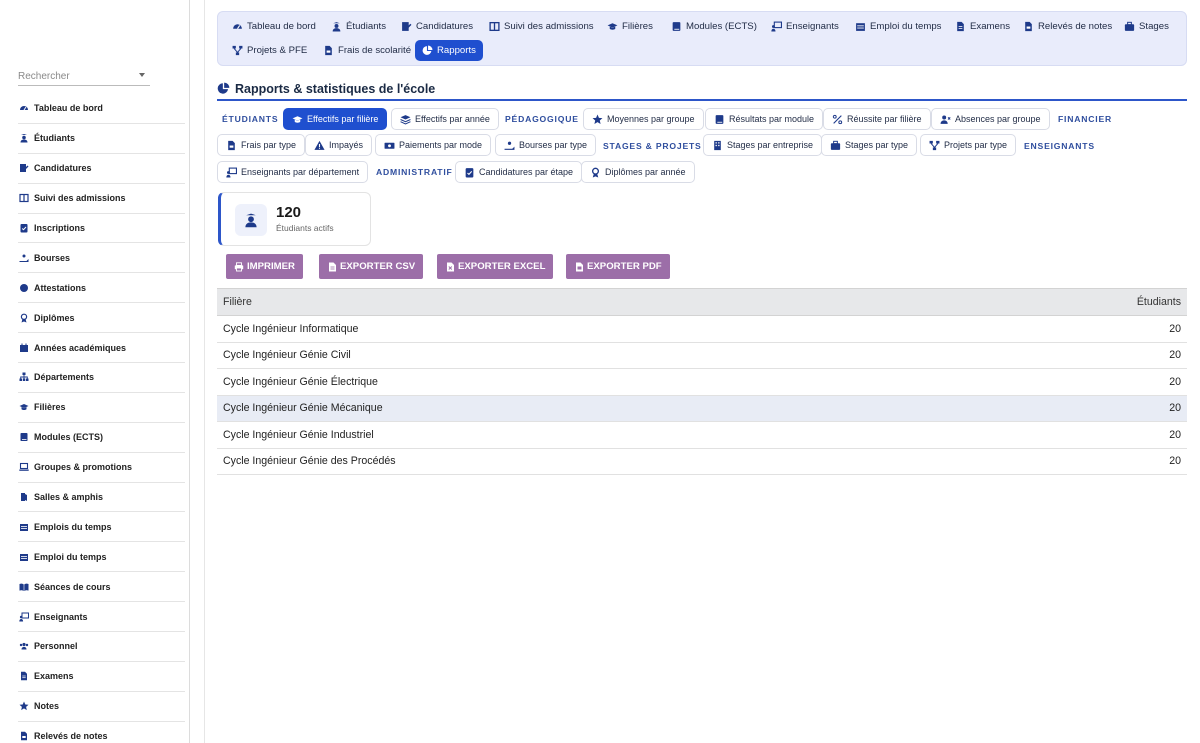 The height and width of the screenshot is (743, 1200). Describe the element at coordinates (1067, 26) in the screenshot. I see `topnav-item-releves-de-notes: Relevés de notes` at that location.